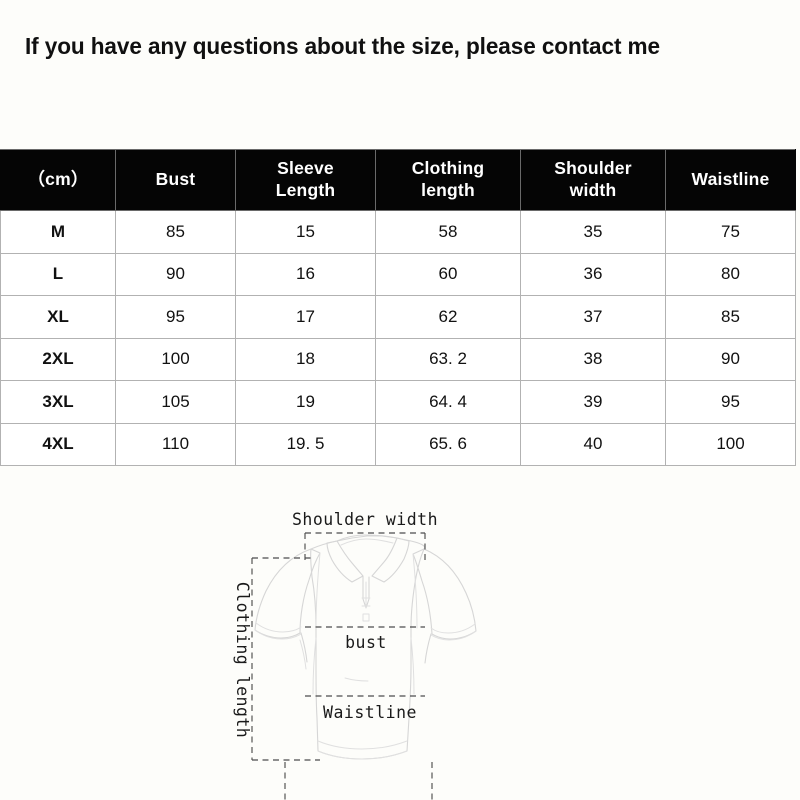  What do you see at coordinates (365, 519) in the screenshot?
I see `diagram-label-shoulder-width: Shoulder width` at bounding box center [365, 519].